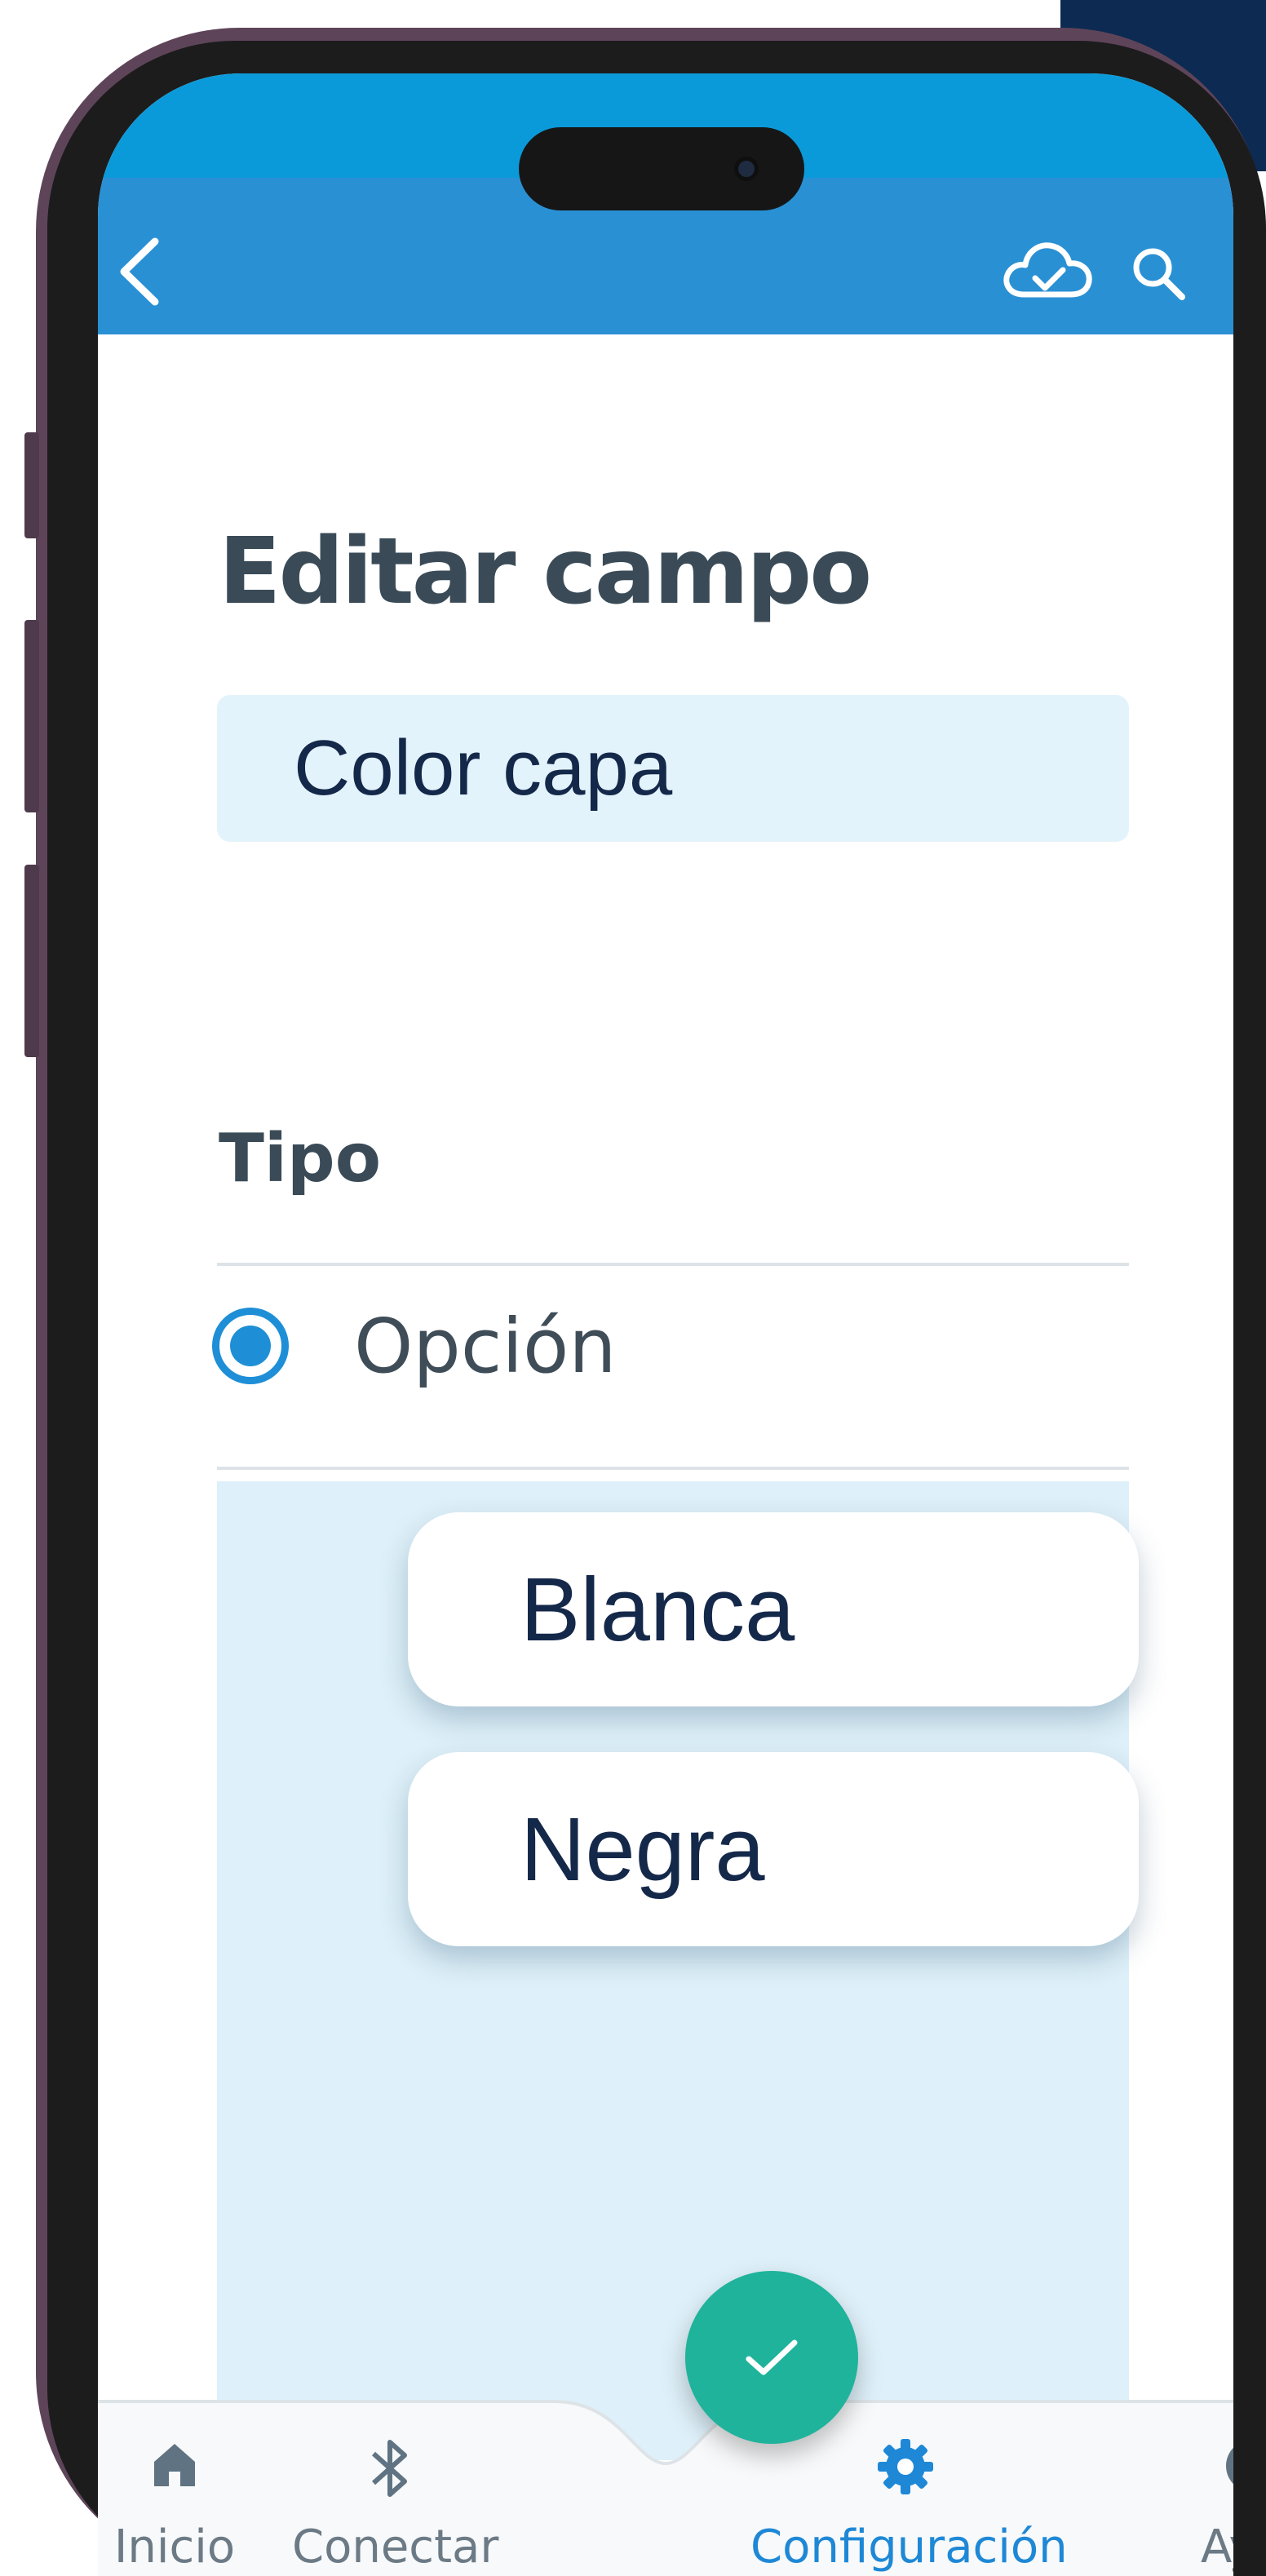  I want to click on nav-label: Configuración, so click(909, 2547).